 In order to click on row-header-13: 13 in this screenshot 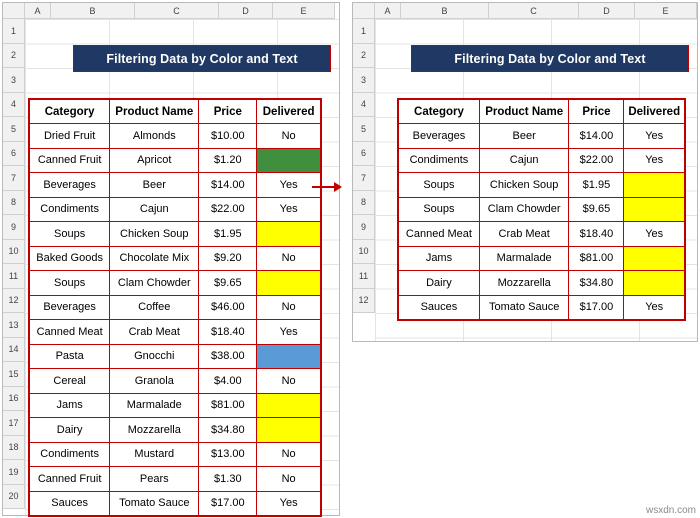, I will do `click(14, 325)`.